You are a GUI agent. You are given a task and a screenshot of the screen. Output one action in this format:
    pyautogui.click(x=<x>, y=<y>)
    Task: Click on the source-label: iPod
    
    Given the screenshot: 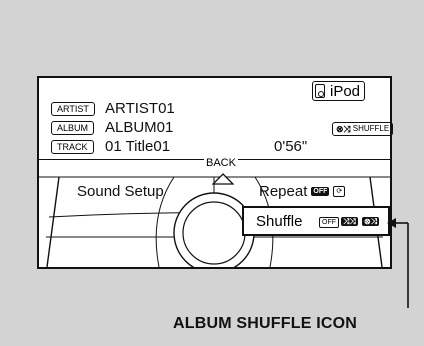 What is the action you would take?
    pyautogui.click(x=345, y=91)
    